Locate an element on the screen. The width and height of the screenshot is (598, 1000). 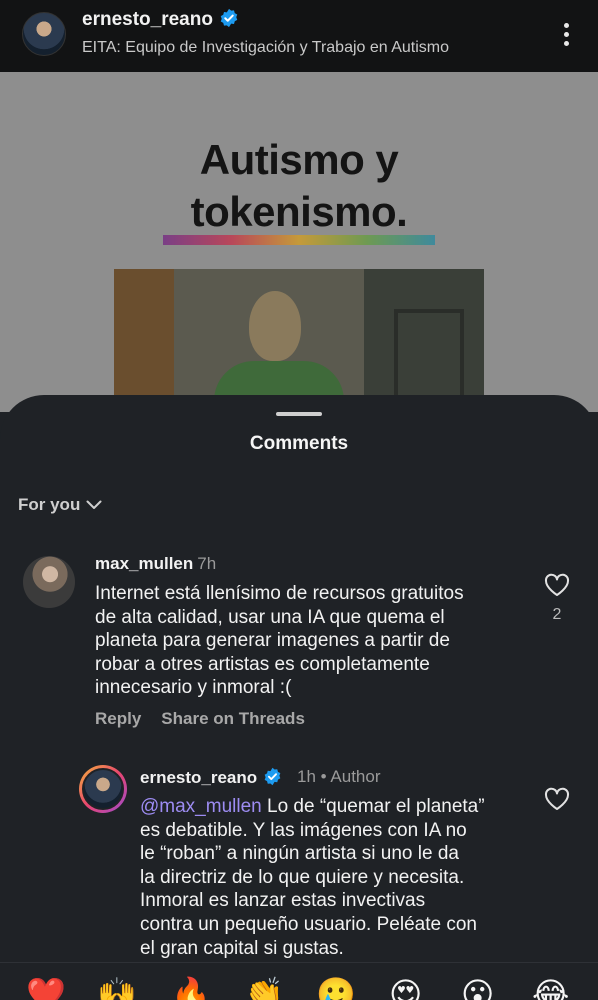
emoji-heart-button: ❤️ is located at coordinates (46, 988).